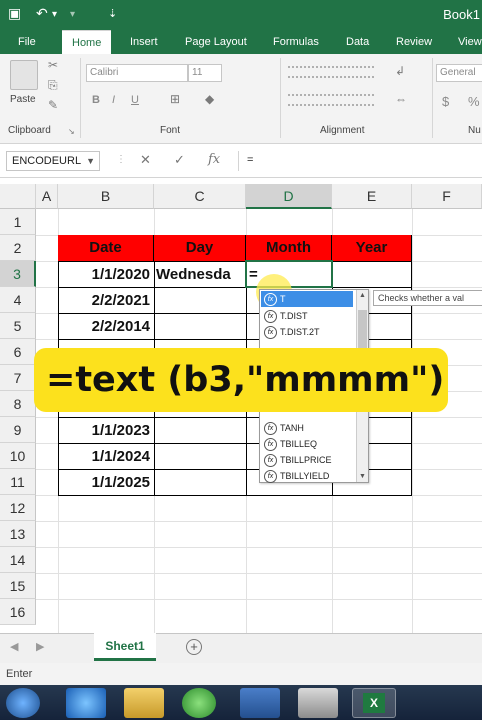 This screenshot has width=482, height=720. I want to click on tab-formulas: Formulas, so click(296, 42).